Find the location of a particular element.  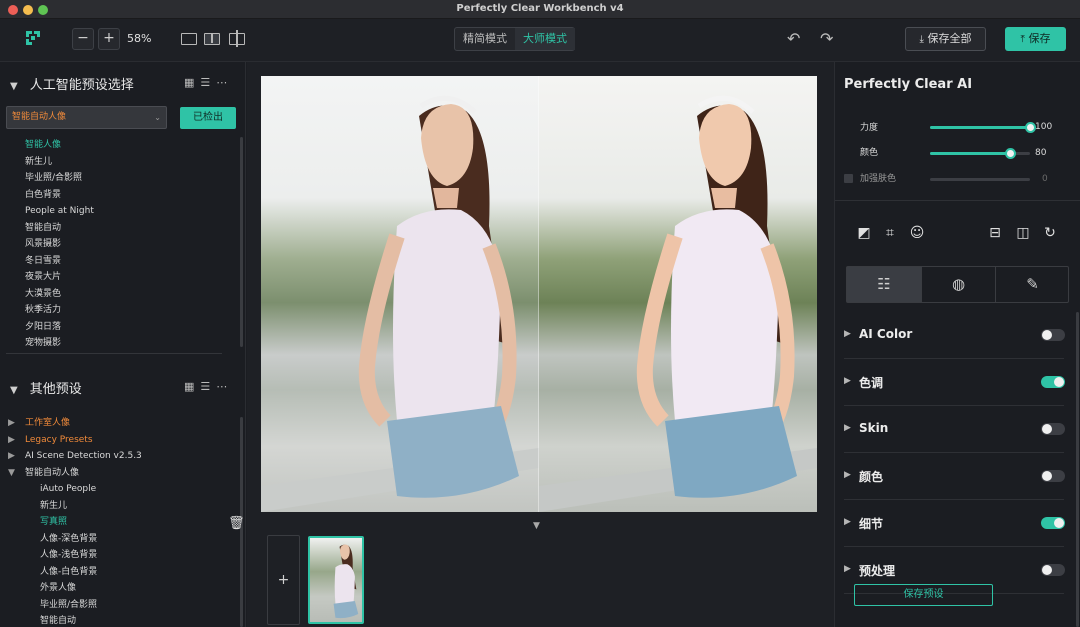

preset-item: 大漠景色 is located at coordinates (59, 294).